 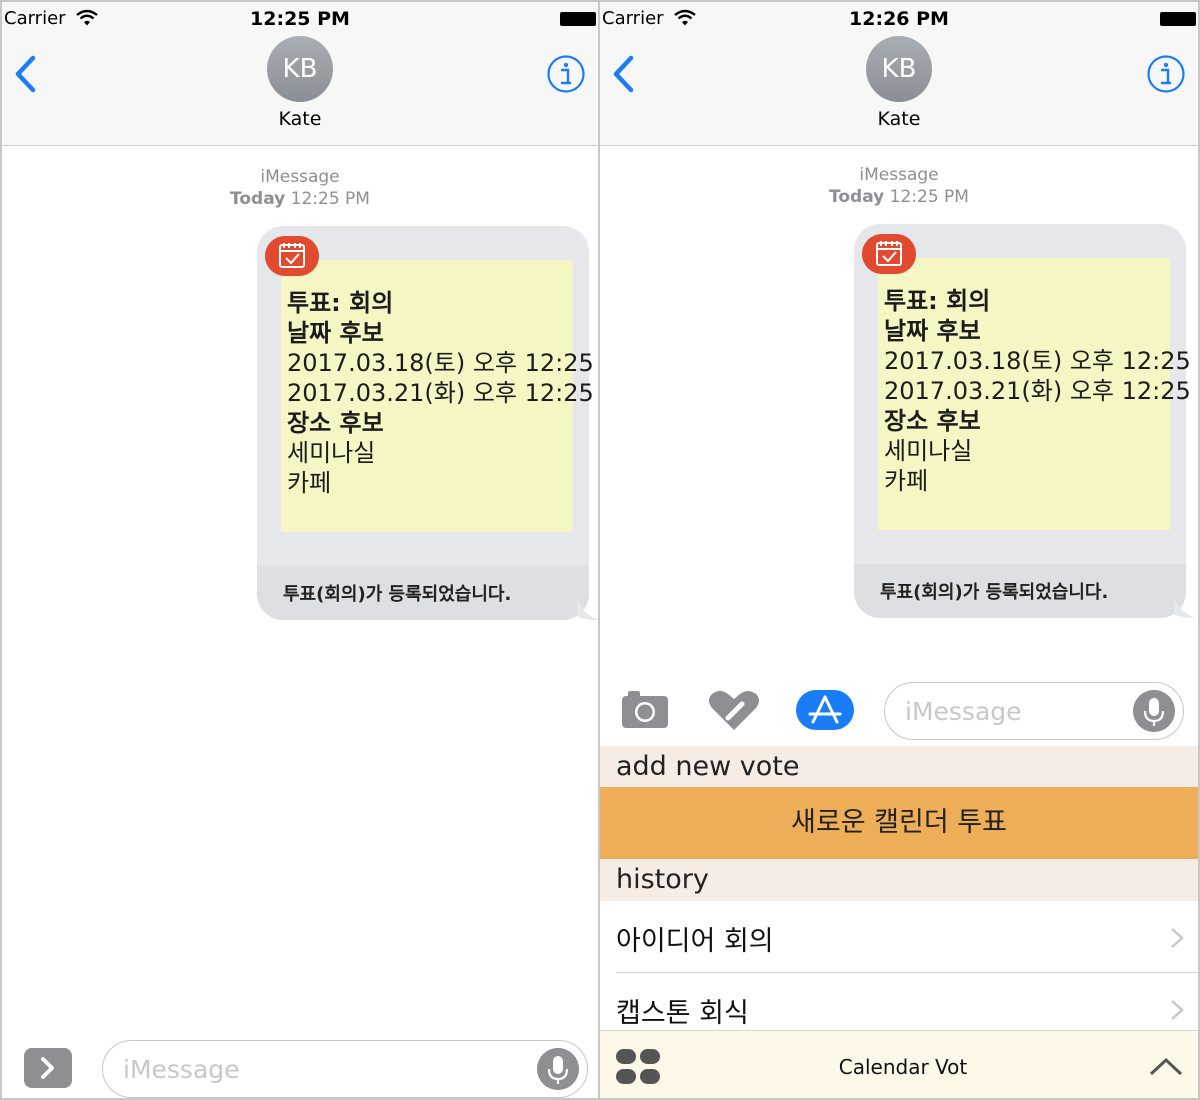 I want to click on status-time: 12:26 PM, so click(x=899, y=19).